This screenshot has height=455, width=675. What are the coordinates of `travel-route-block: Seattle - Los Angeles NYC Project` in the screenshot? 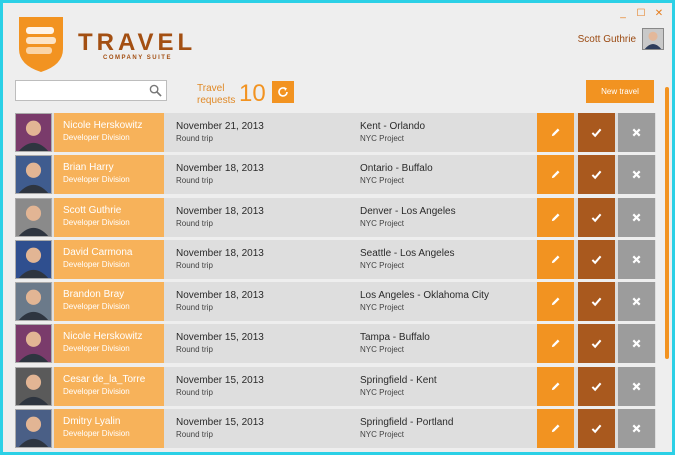 It's located at (407, 259).